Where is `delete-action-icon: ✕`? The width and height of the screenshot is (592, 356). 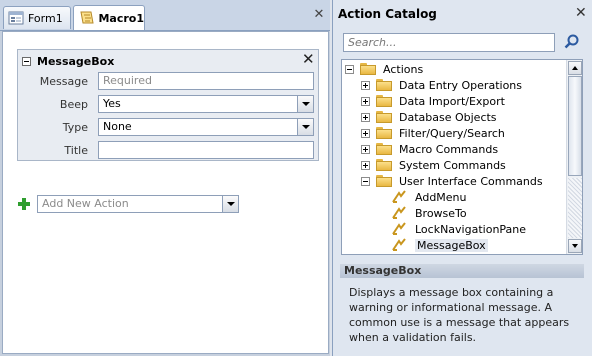
delete-action-icon: ✕ is located at coordinates (308, 59).